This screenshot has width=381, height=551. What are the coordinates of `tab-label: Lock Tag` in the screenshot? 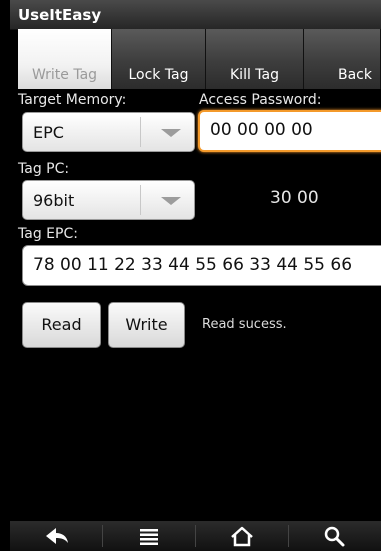 It's located at (158, 75).